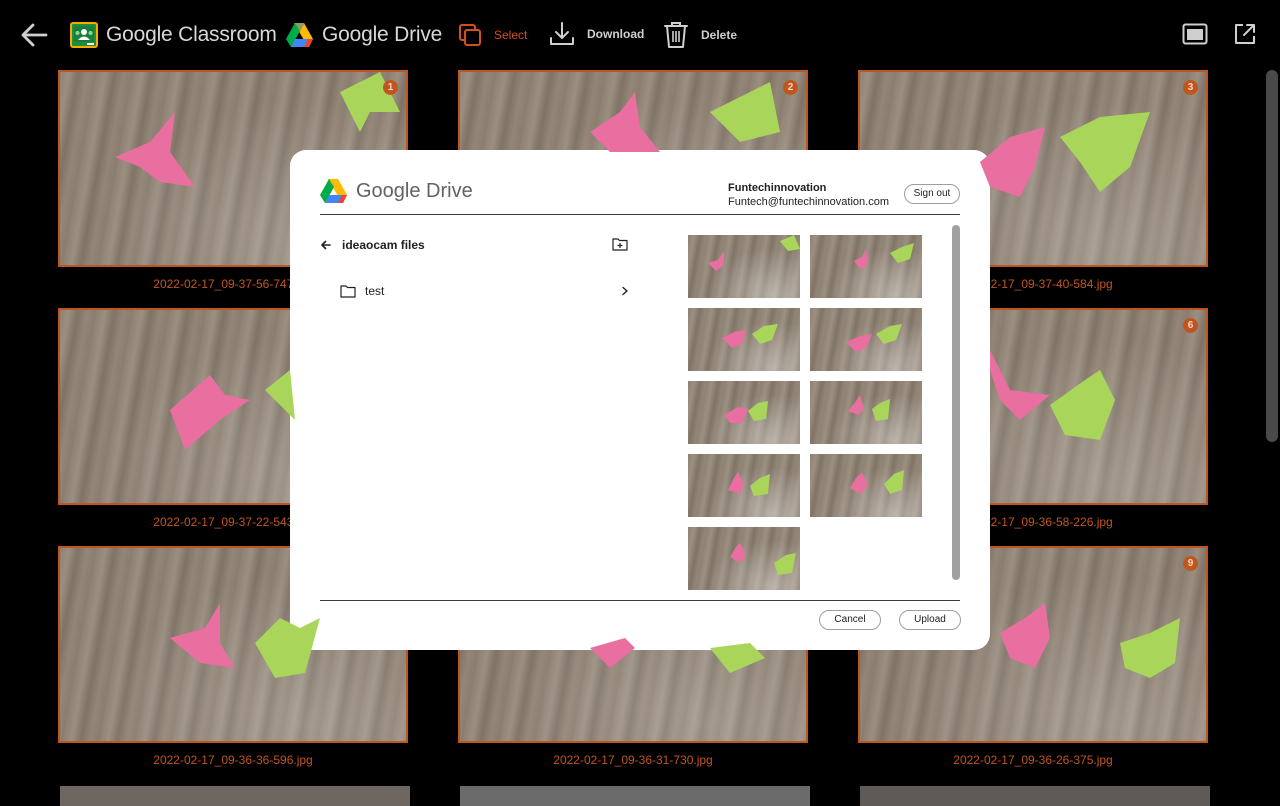  Describe the element at coordinates (348, 291) in the screenshot. I see `folder-icon` at that location.